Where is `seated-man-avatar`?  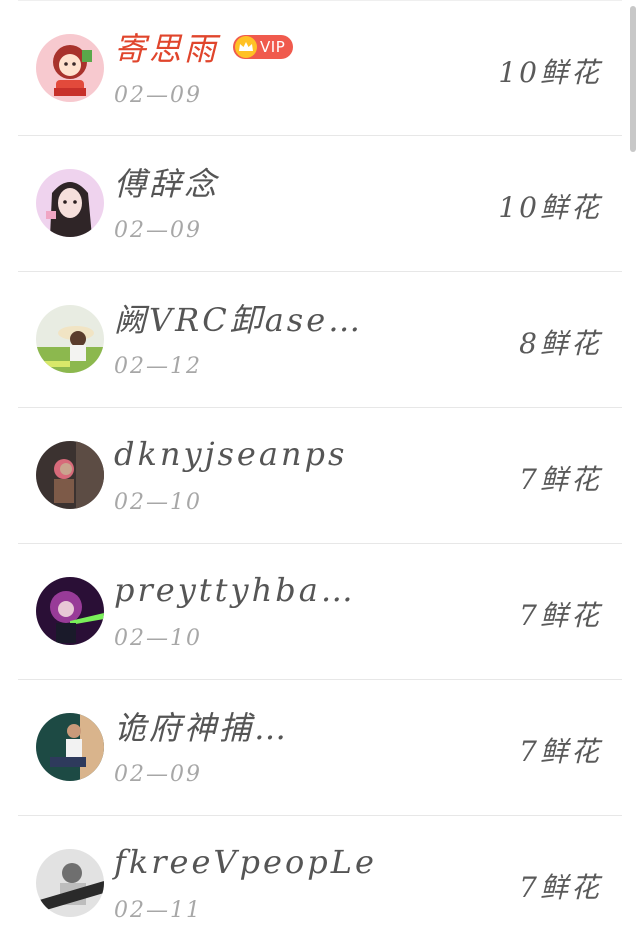 seated-man-avatar is located at coordinates (70, 747).